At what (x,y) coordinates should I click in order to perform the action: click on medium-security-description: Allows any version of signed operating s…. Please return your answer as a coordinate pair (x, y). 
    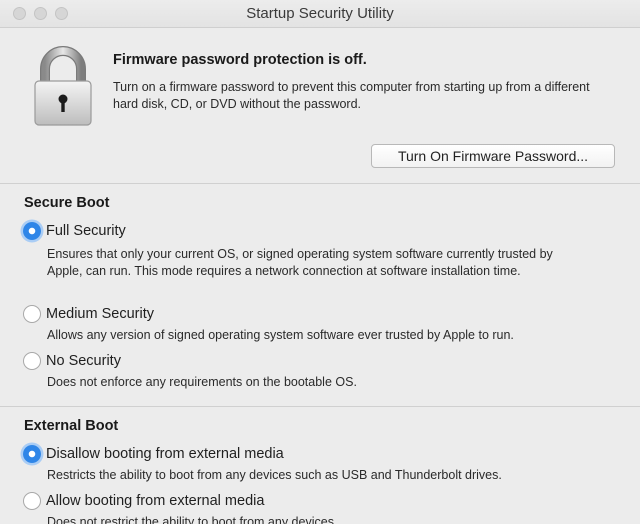
    Looking at the image, I should click on (280, 335).